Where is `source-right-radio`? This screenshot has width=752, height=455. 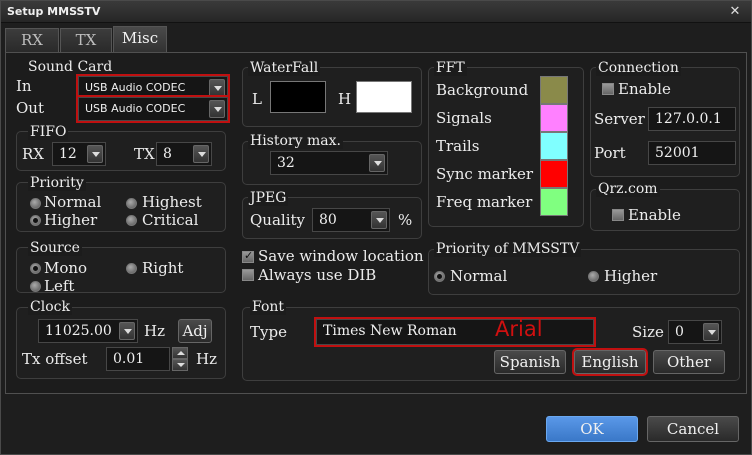
source-right-radio is located at coordinates (131, 268).